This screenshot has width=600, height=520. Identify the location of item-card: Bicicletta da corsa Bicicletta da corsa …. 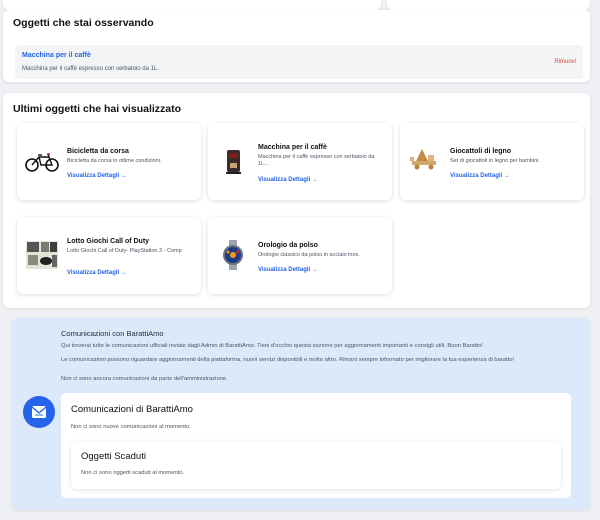
(109, 161).